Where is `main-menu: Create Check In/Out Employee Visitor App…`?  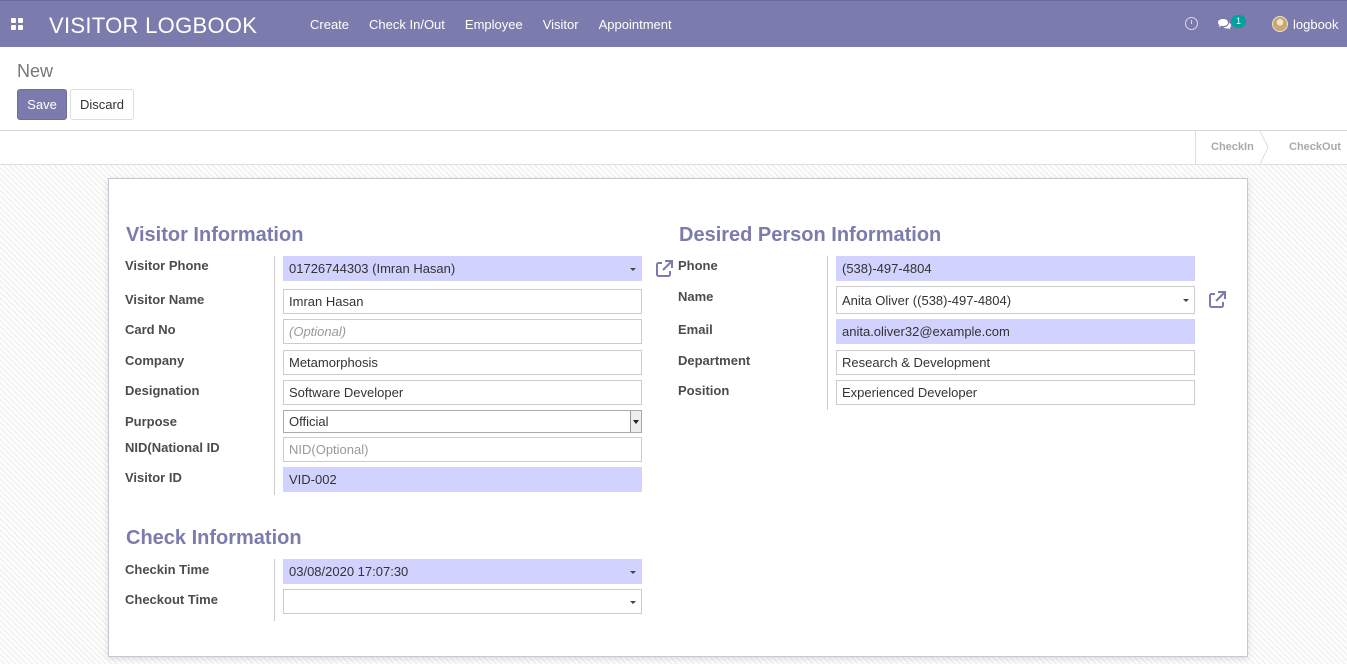
main-menu: Create Check In/Out Employee Visitor App… is located at coordinates (491, 24).